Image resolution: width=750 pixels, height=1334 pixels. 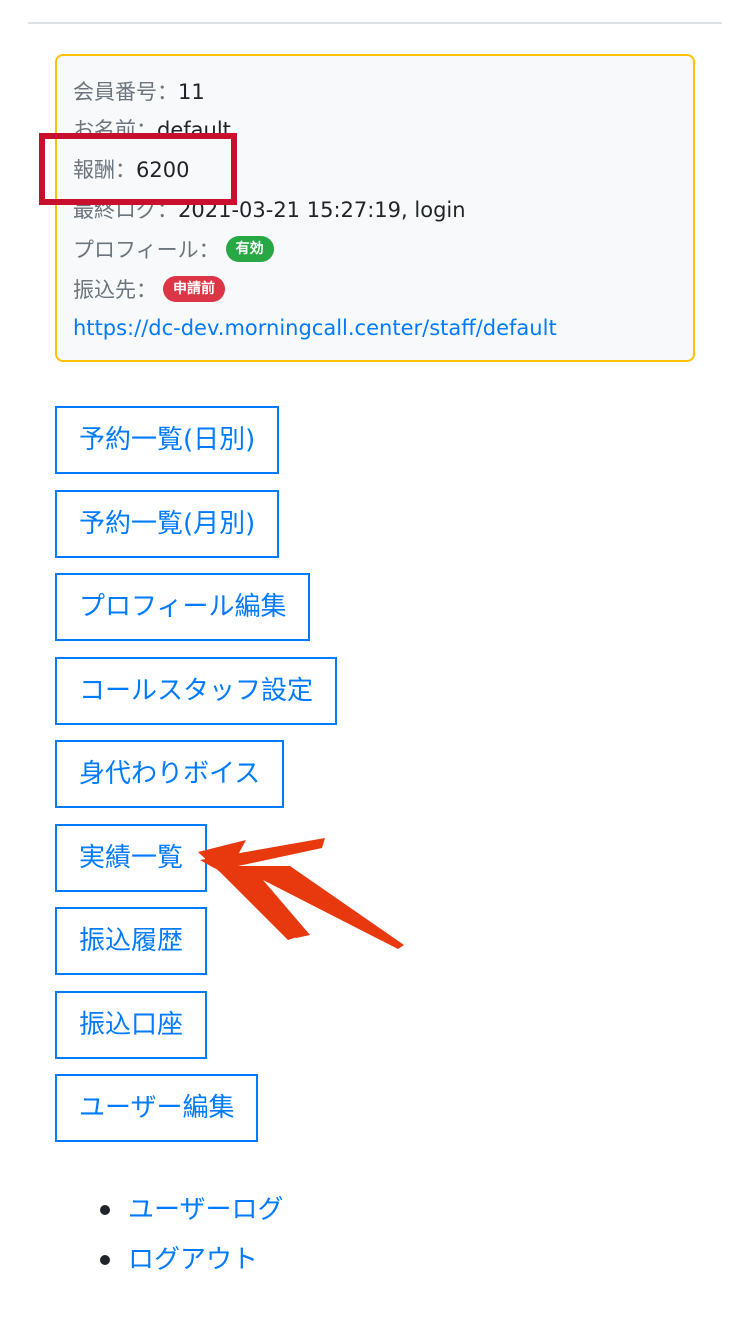 I want to click on reservations-monthly-button: 予約一覧(月別), so click(x=167, y=524).